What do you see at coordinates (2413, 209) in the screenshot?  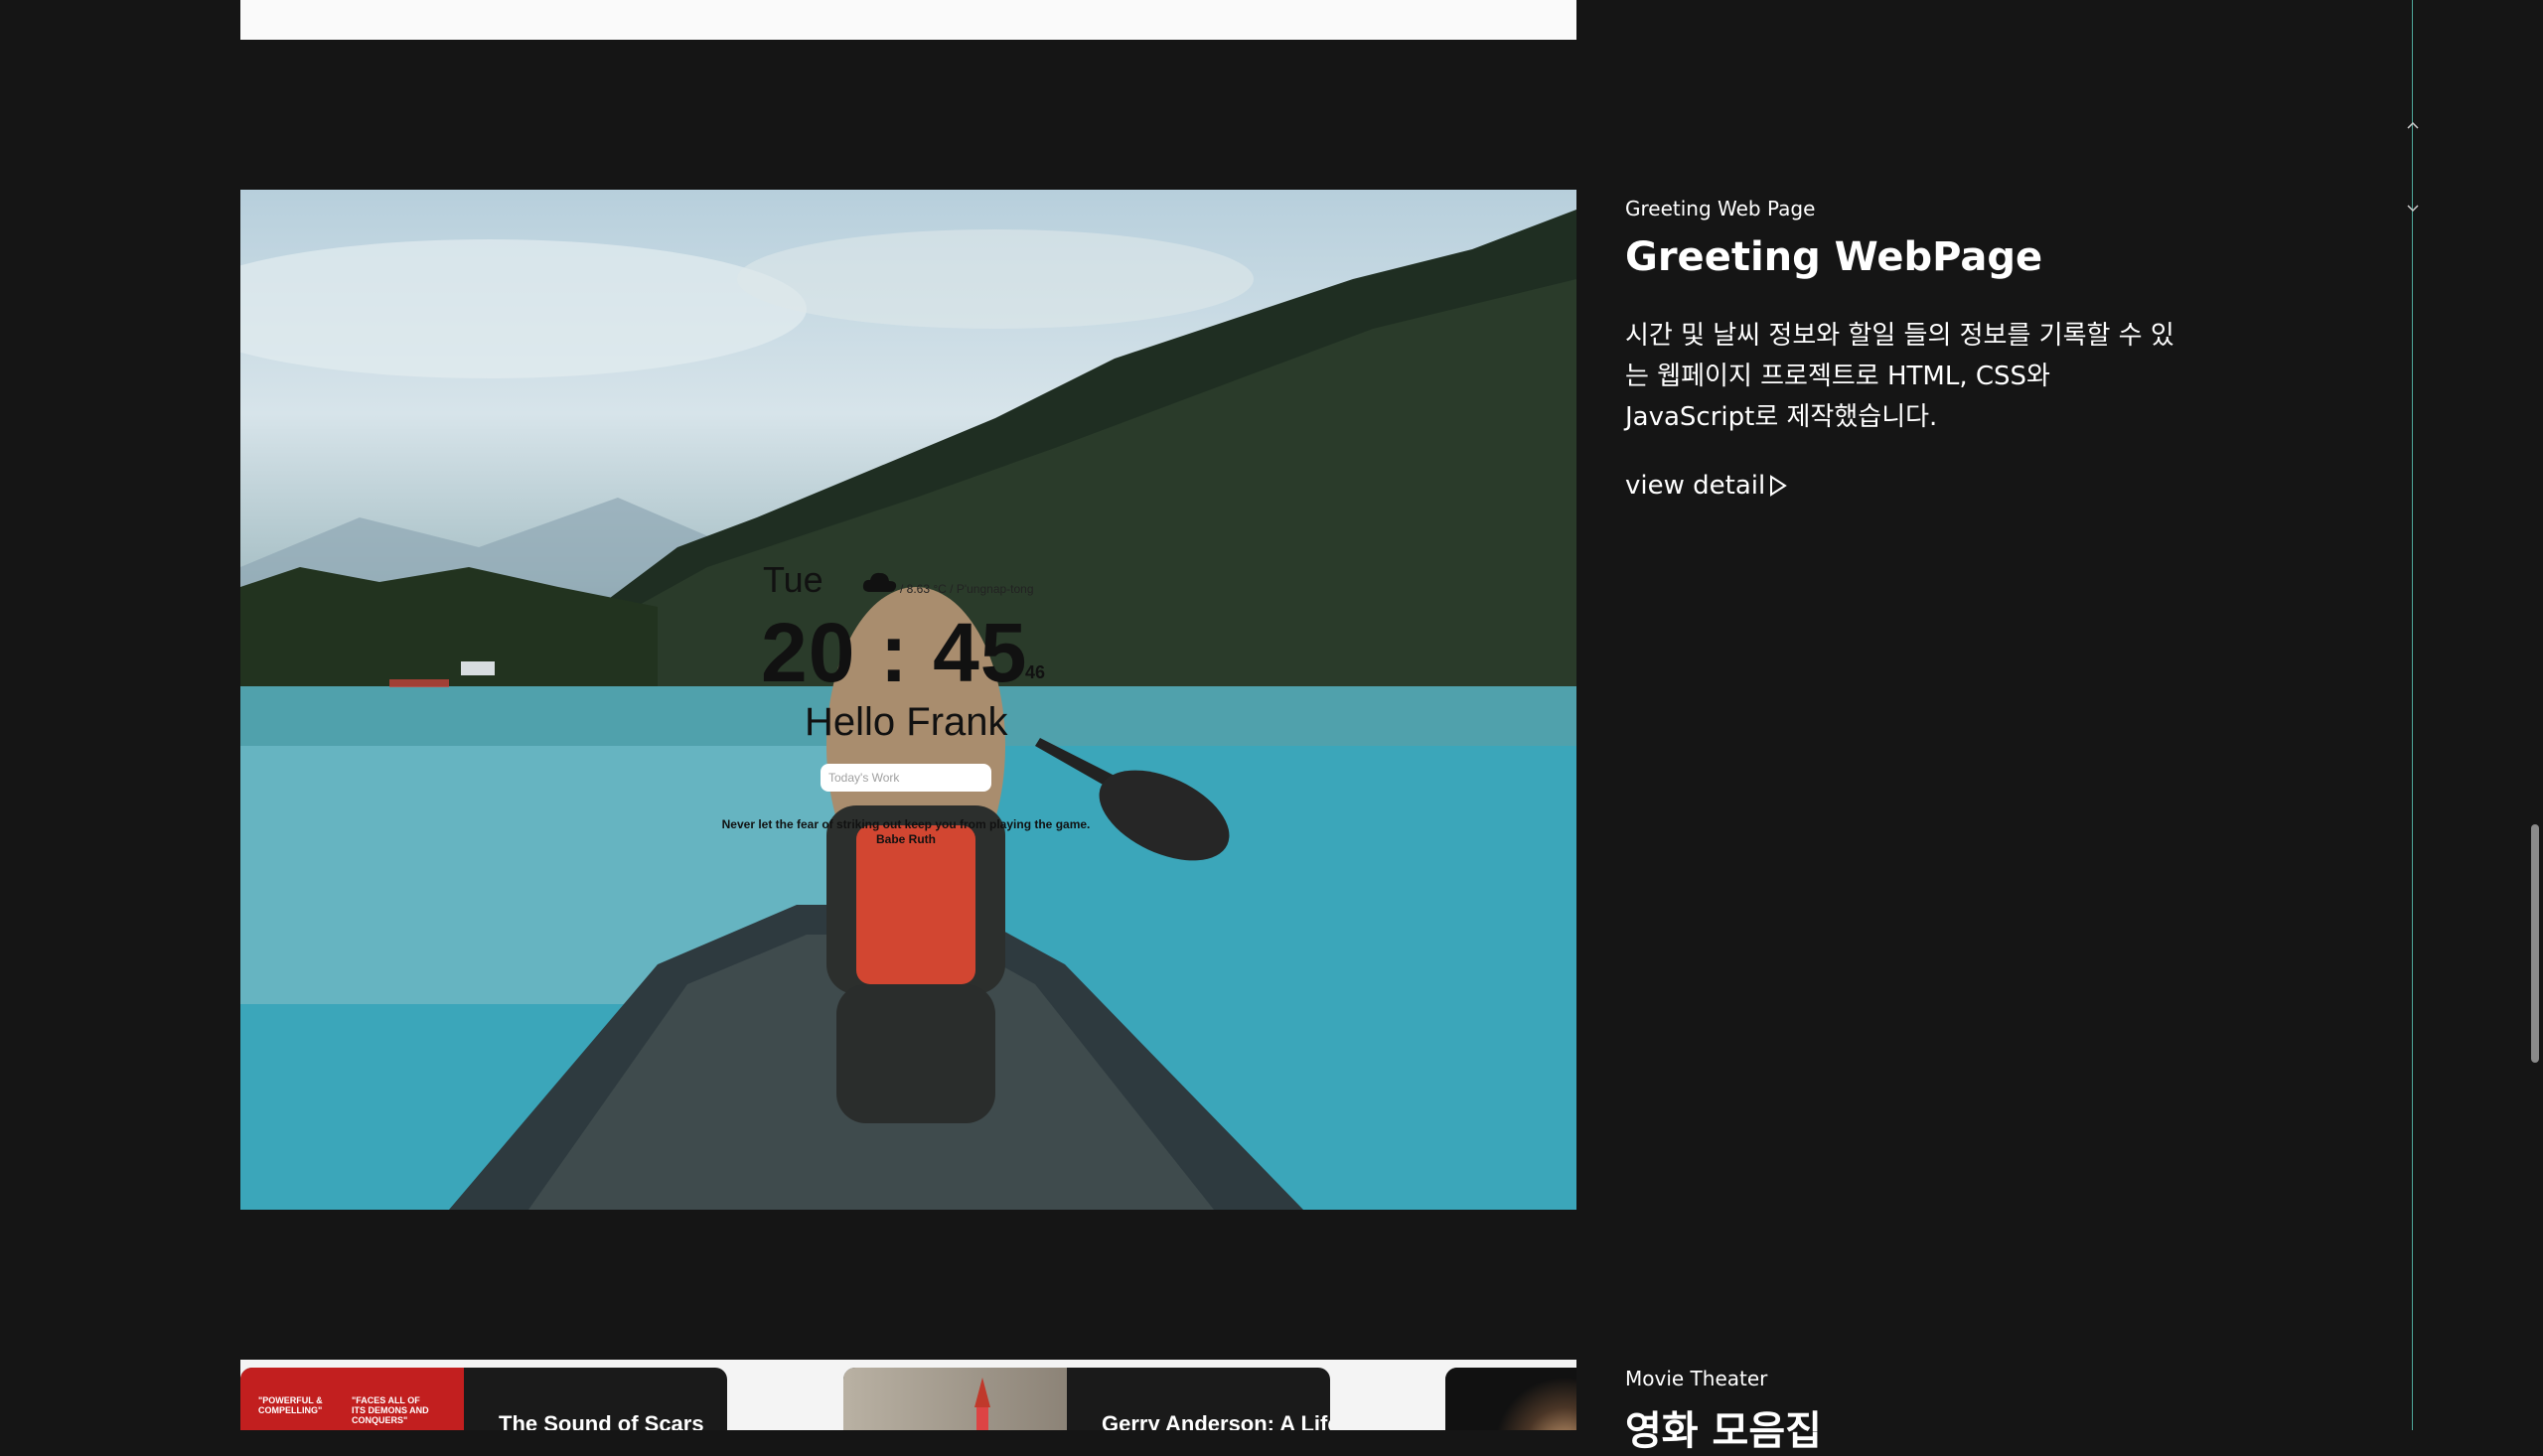 I see `chevron-down-icon` at bounding box center [2413, 209].